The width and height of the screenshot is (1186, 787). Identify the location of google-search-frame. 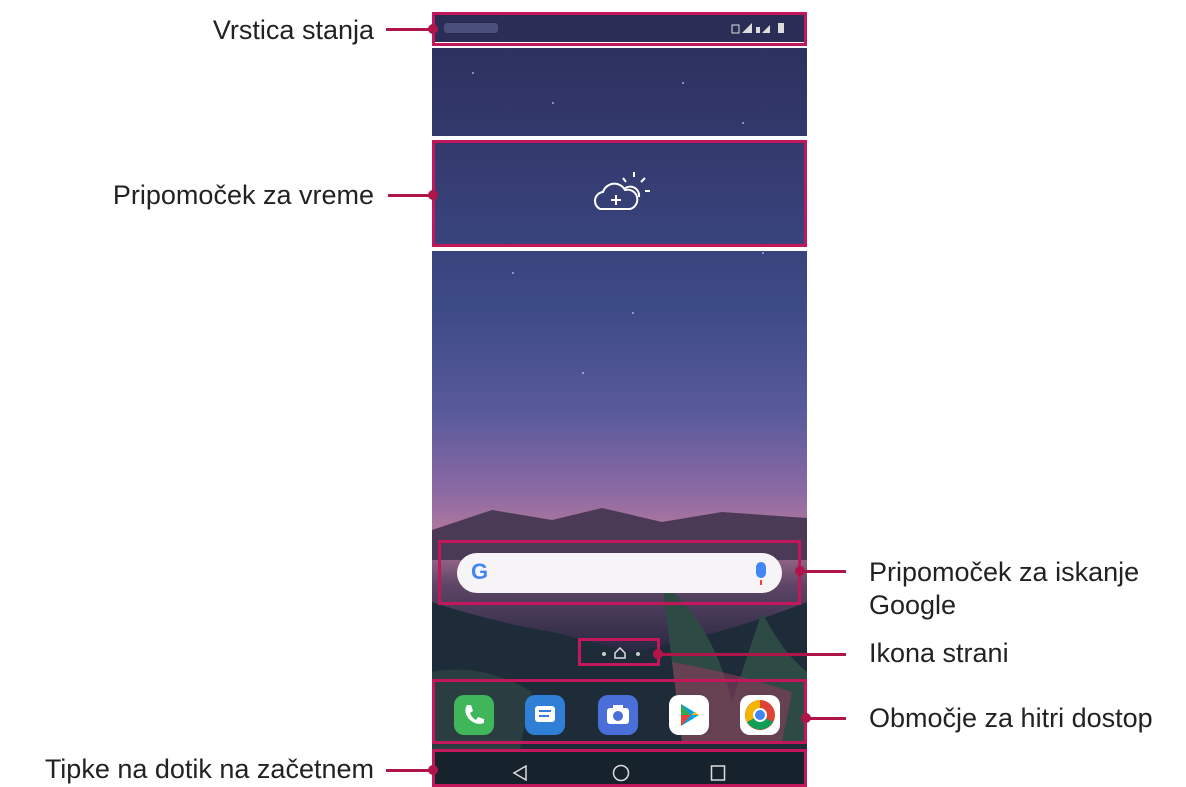
(619, 572).